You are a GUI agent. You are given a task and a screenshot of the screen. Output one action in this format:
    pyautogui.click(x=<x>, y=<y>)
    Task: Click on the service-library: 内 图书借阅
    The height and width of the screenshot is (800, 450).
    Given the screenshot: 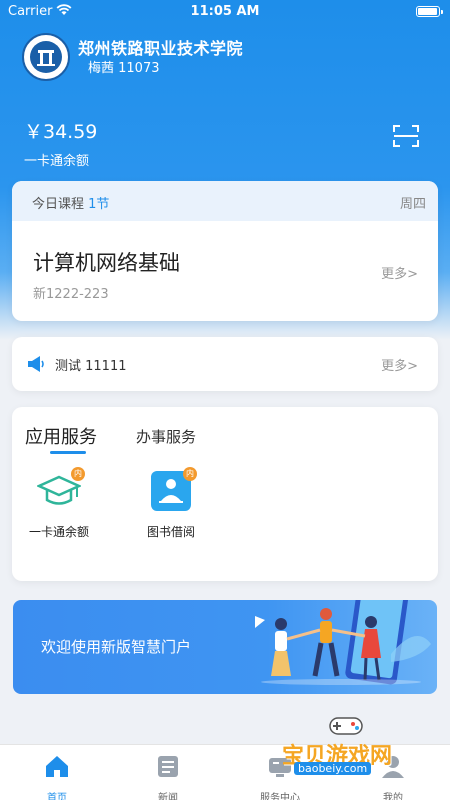 What is the action you would take?
    pyautogui.click(x=171, y=503)
    